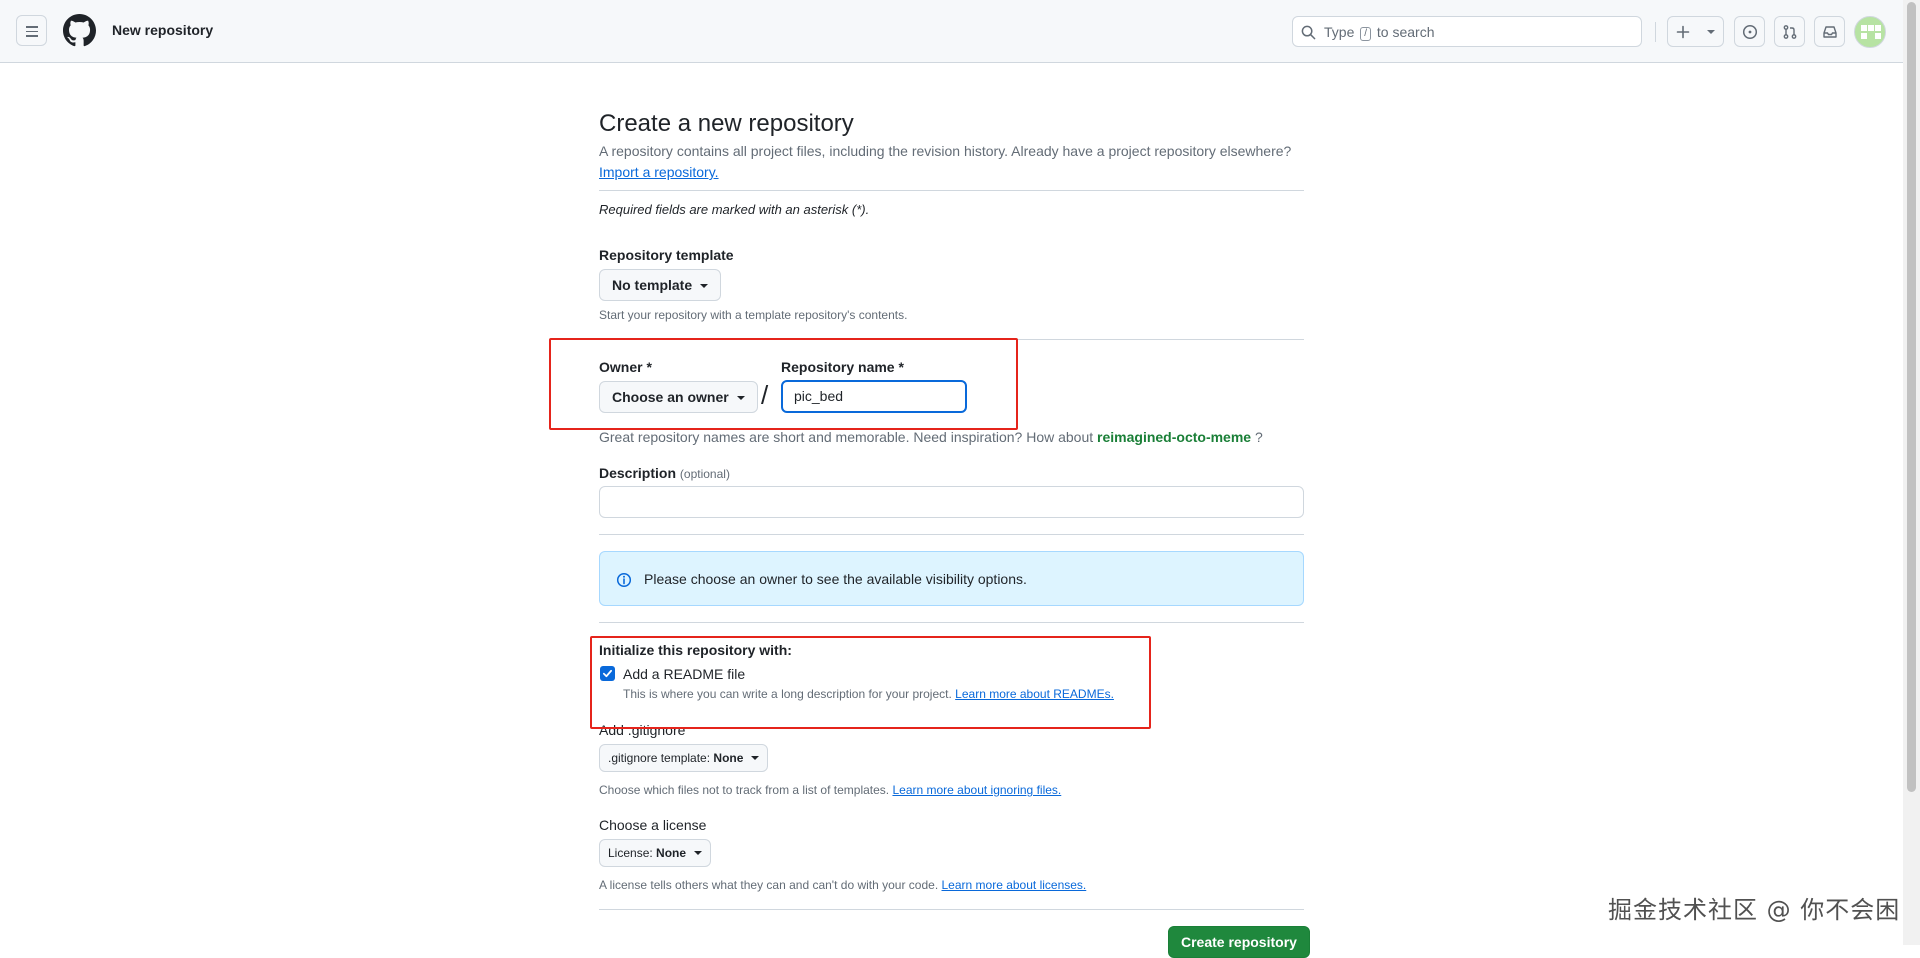 The width and height of the screenshot is (1920, 958). What do you see at coordinates (678, 397) in the screenshot?
I see `owner-select-button: Choose an owner` at bounding box center [678, 397].